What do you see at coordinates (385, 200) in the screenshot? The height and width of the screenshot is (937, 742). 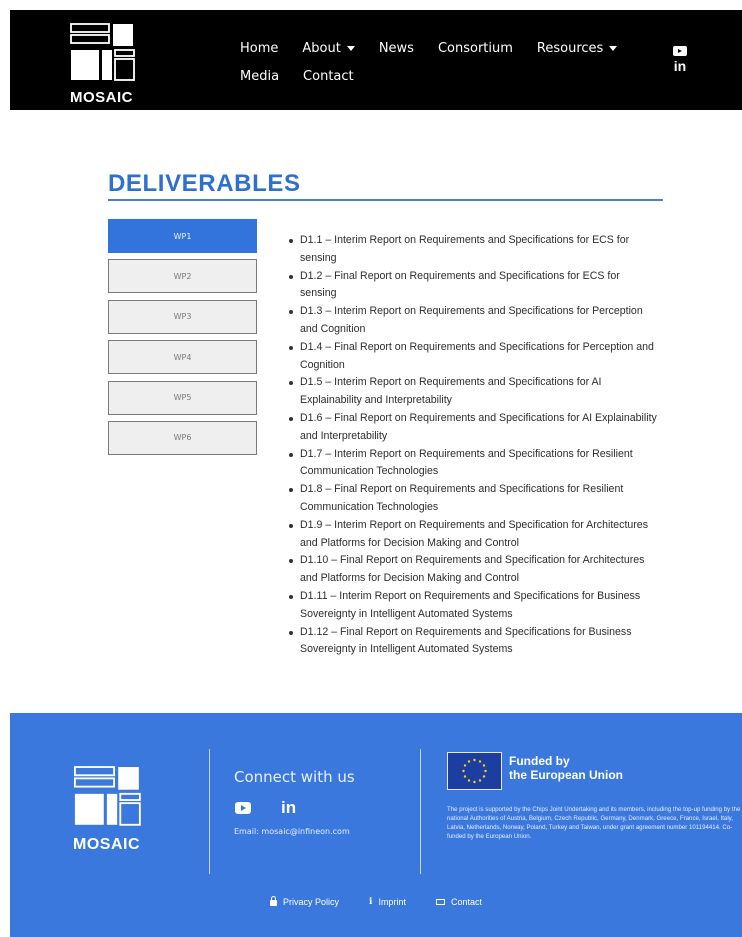 I see `title-divider` at bounding box center [385, 200].